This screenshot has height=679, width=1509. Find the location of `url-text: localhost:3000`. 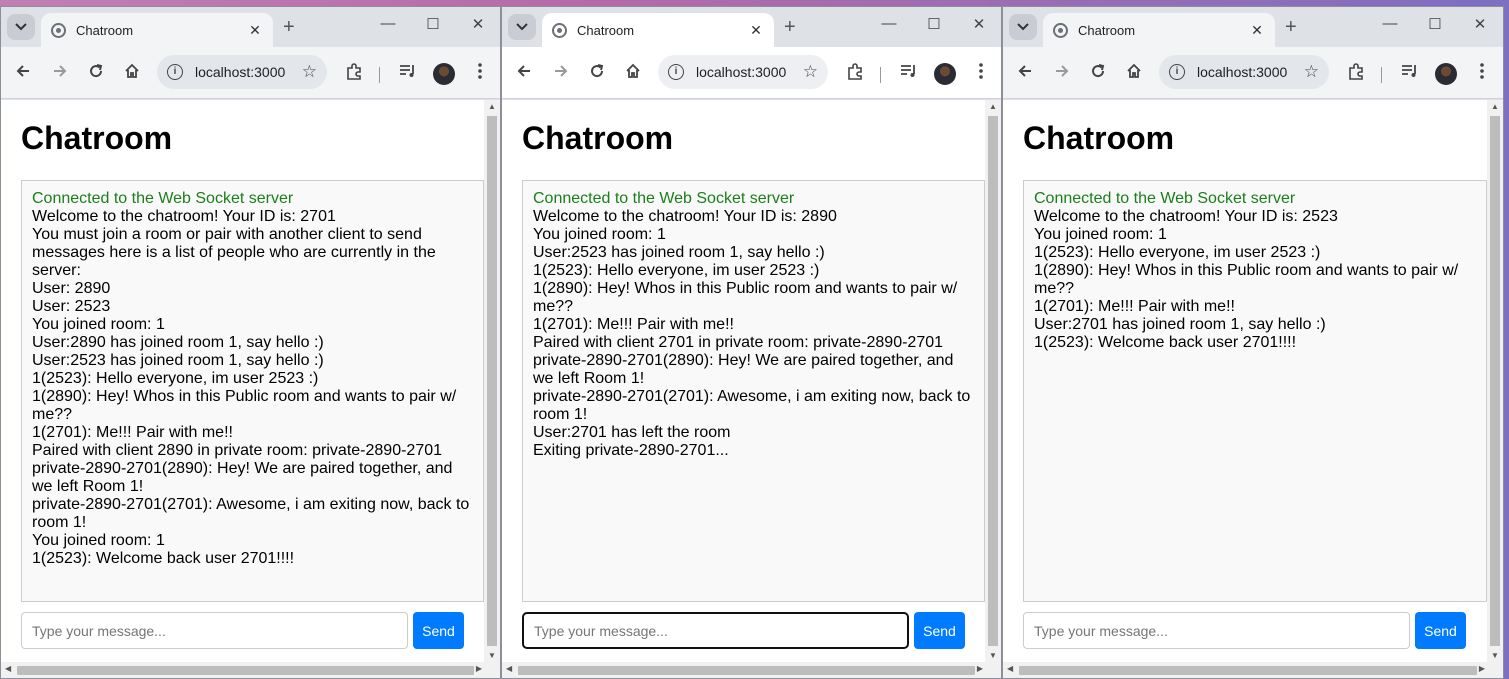

url-text: localhost:3000 is located at coordinates (1242, 72).